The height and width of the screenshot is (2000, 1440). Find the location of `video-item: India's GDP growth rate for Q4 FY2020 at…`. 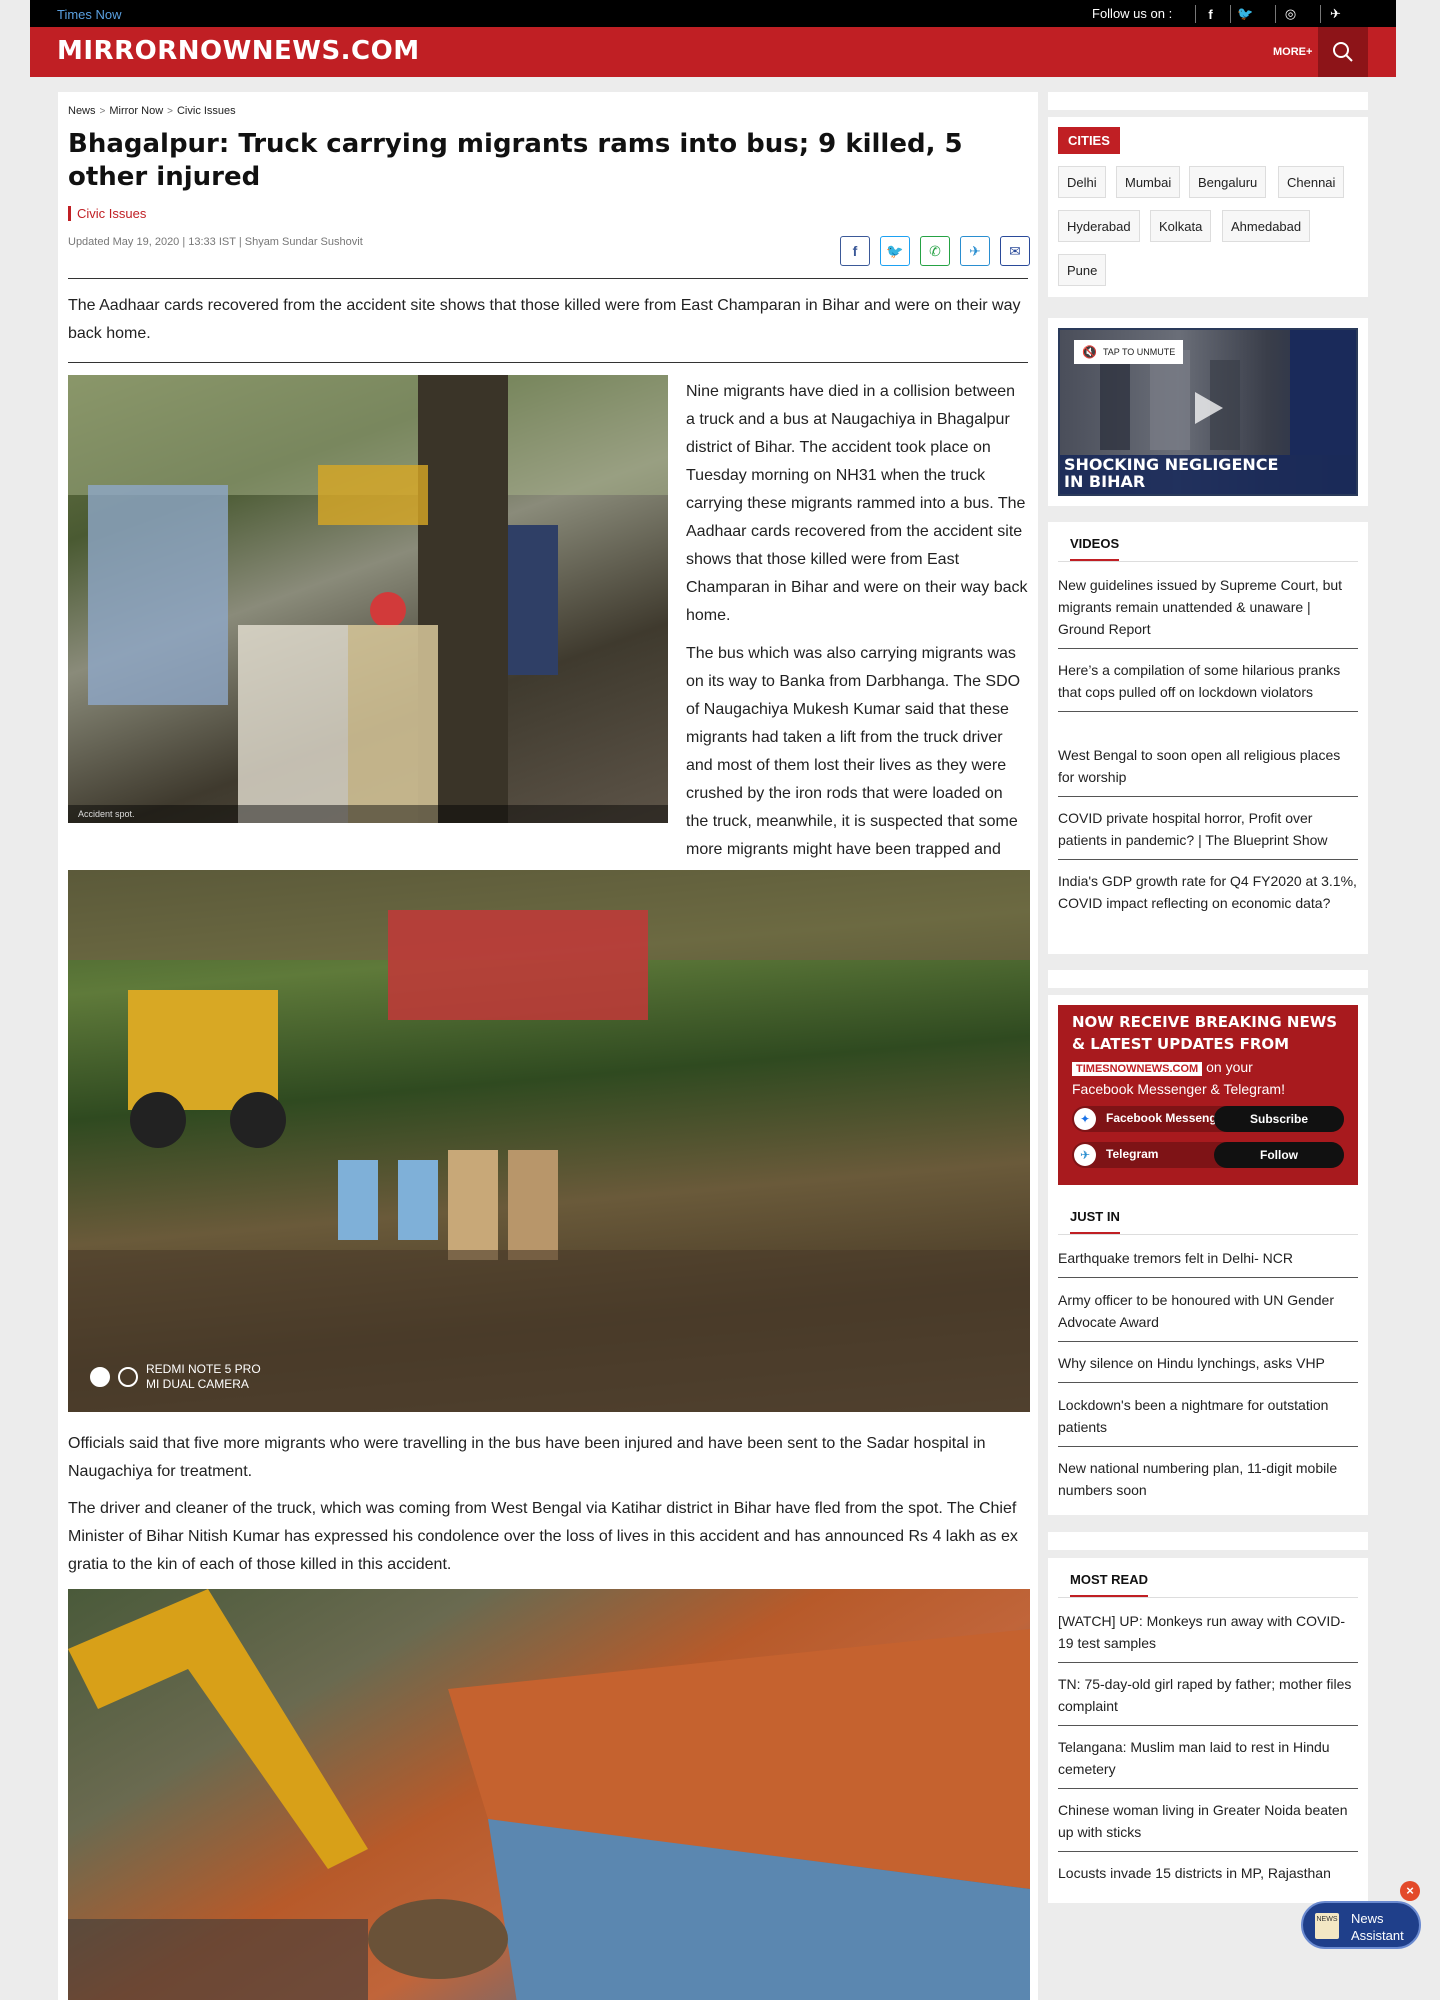

video-item: India's GDP growth rate for Q4 FY2020 at… is located at coordinates (1208, 896).